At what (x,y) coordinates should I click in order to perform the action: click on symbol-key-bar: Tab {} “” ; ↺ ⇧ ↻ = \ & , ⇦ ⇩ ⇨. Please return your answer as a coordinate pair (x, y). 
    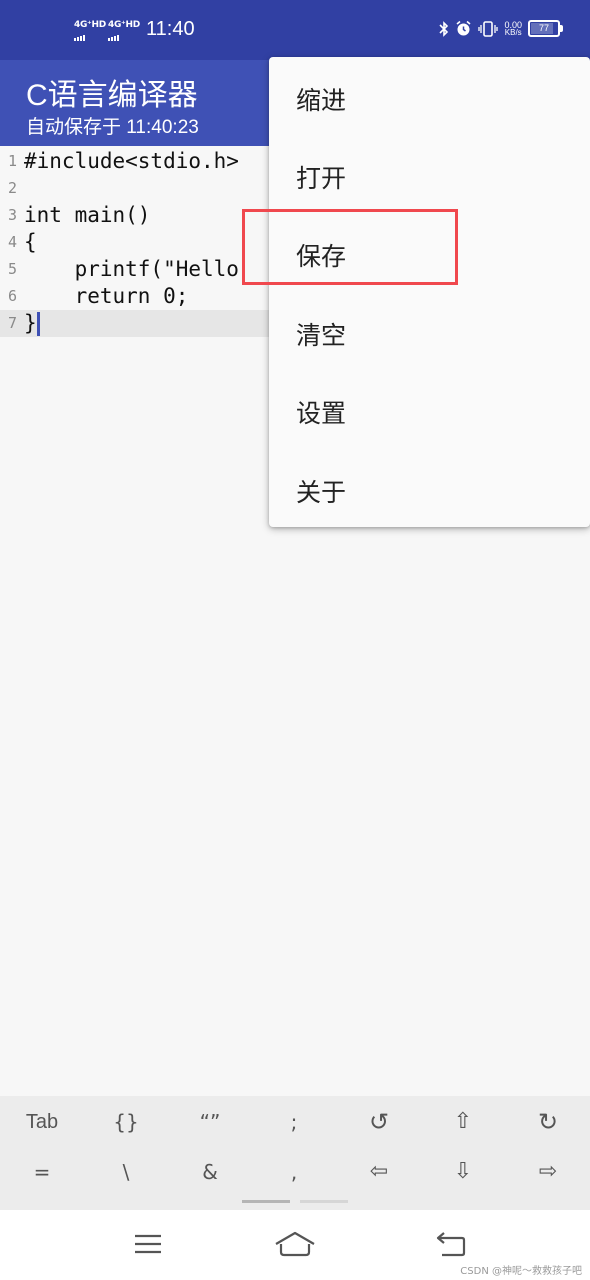
    Looking at the image, I should click on (295, 1153).